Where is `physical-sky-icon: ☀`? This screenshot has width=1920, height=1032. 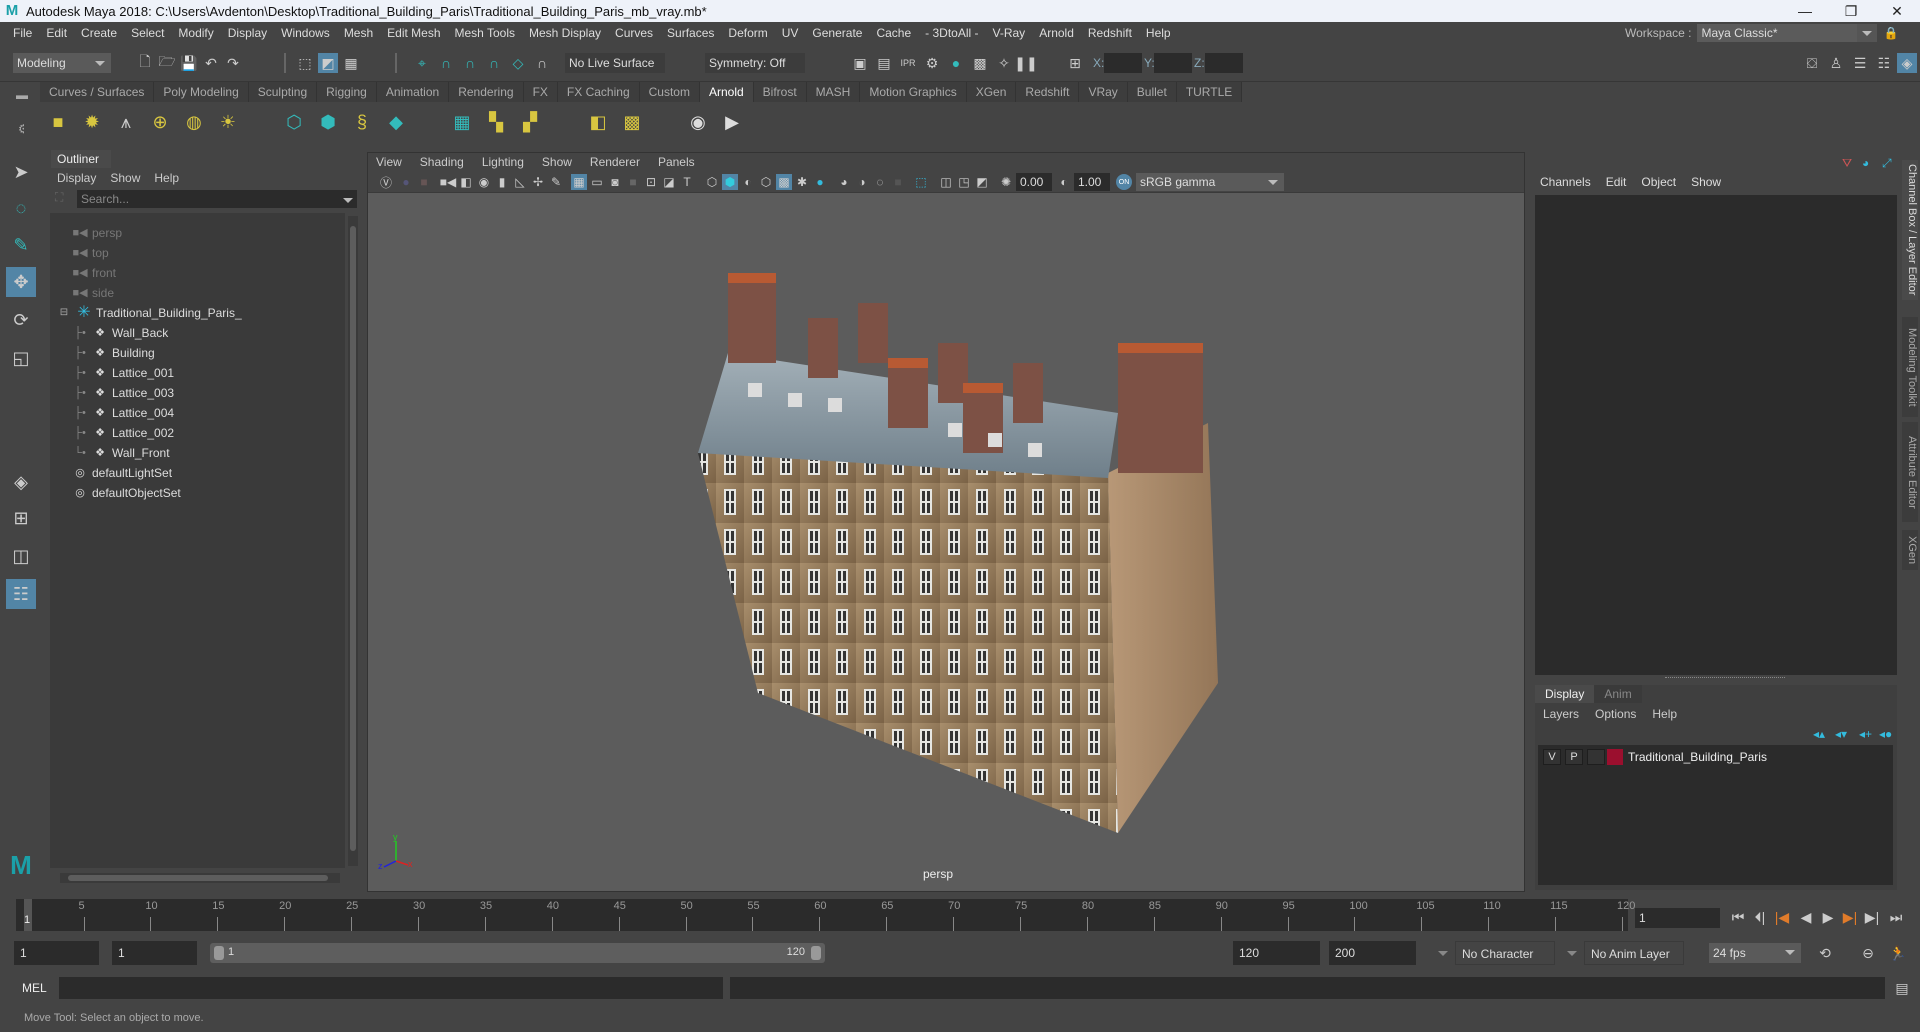
physical-sky-icon: ☀ is located at coordinates (228, 122).